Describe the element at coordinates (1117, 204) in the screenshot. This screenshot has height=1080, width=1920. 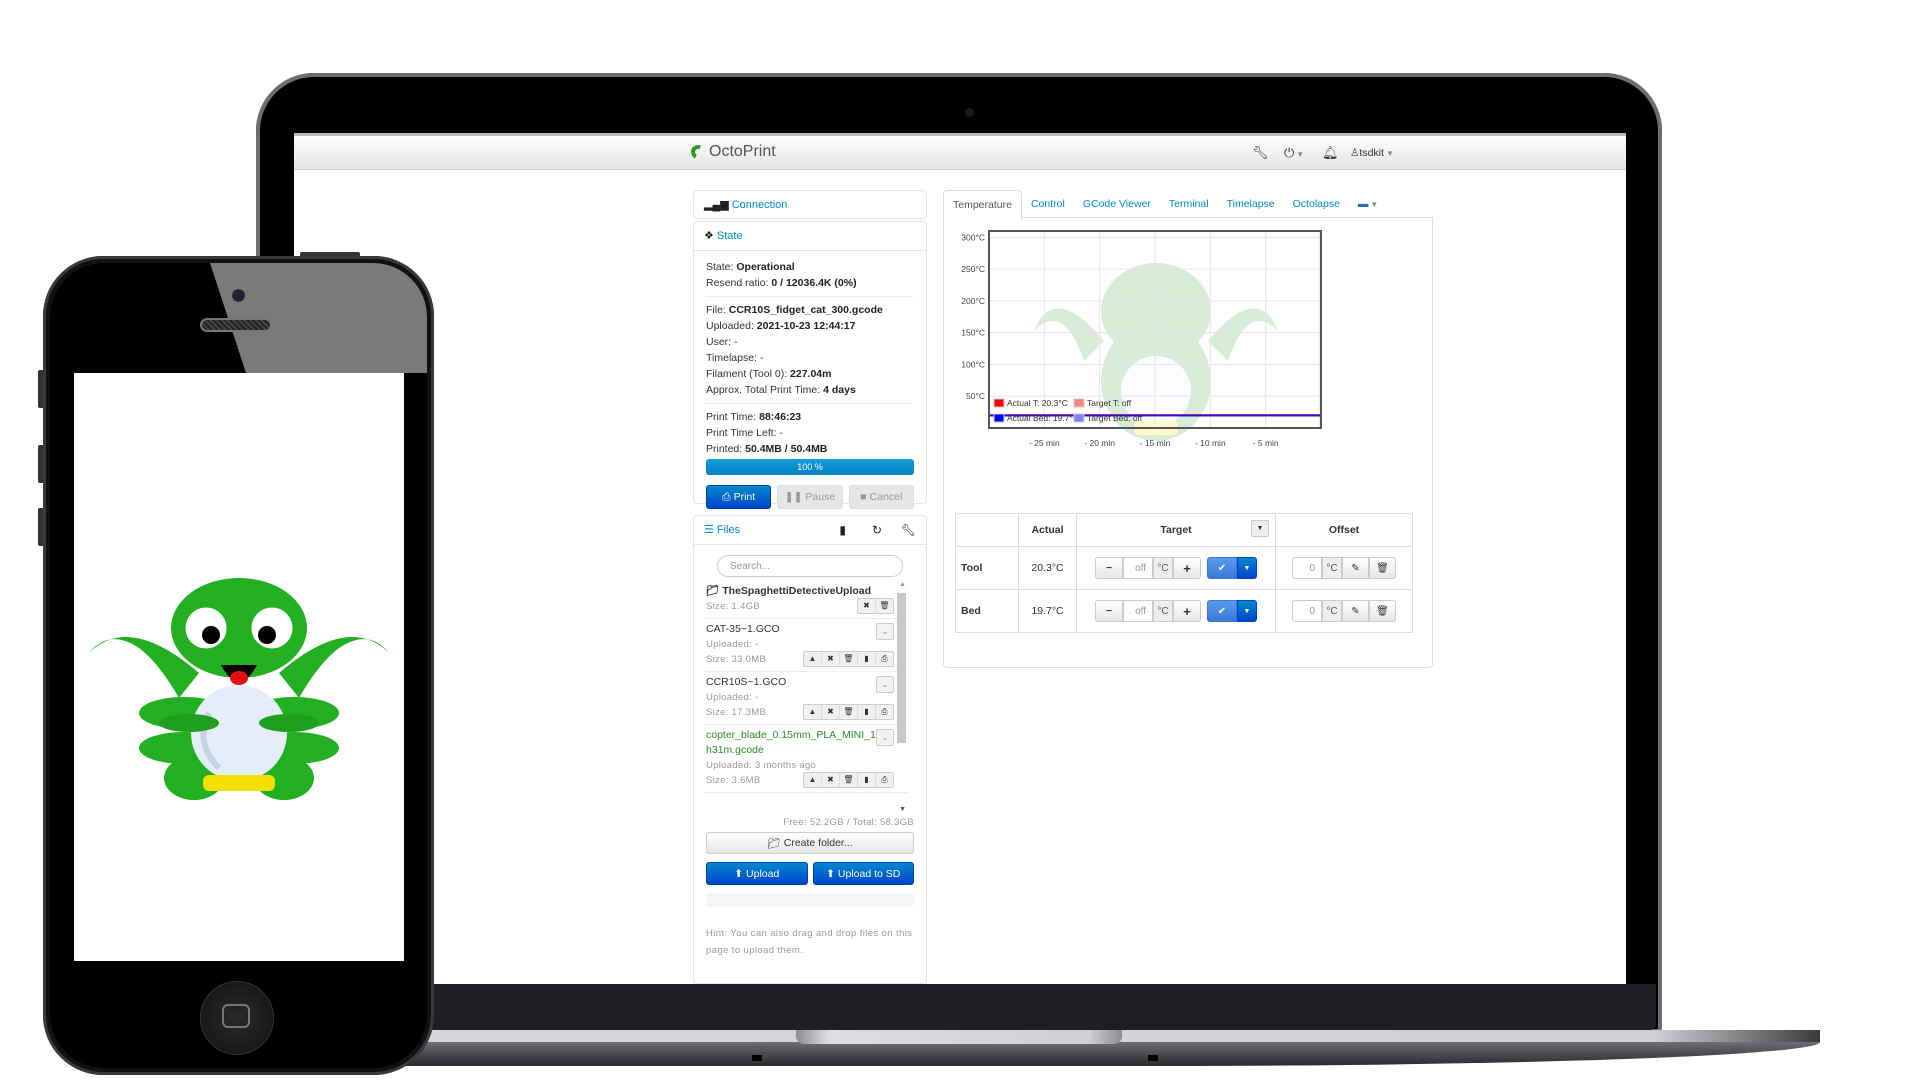
I see `tab-gcode-viewer: GCode Viewer` at that location.